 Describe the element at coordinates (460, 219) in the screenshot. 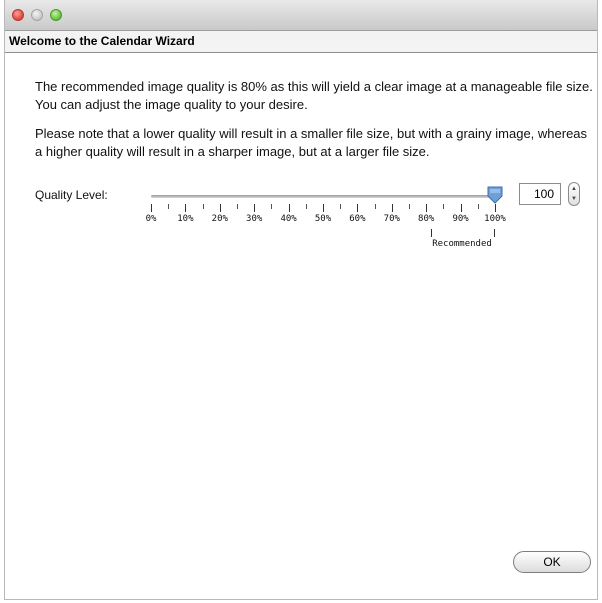

I see `slider-tick-label: 90%` at that location.